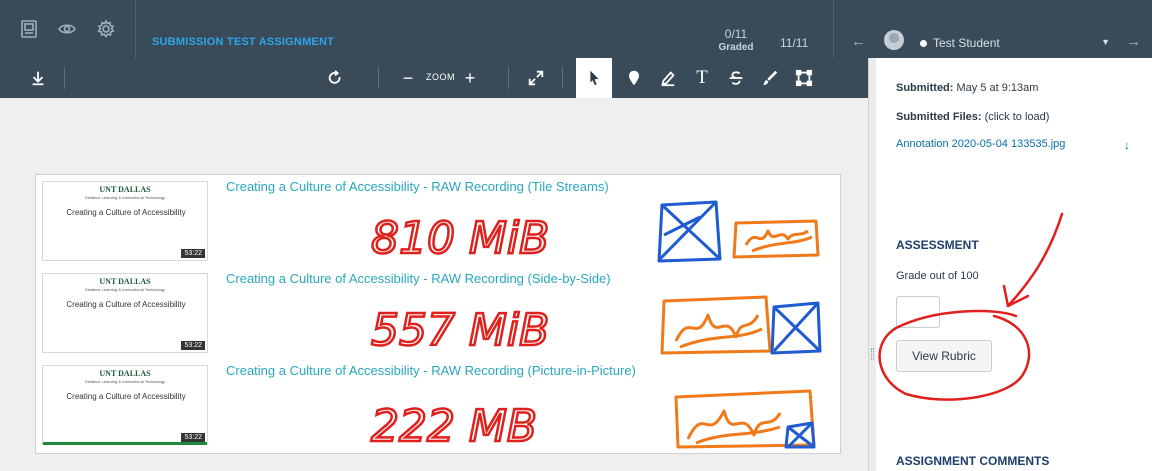 The height and width of the screenshot is (471, 1152). I want to click on eye-icon, so click(67, 29).